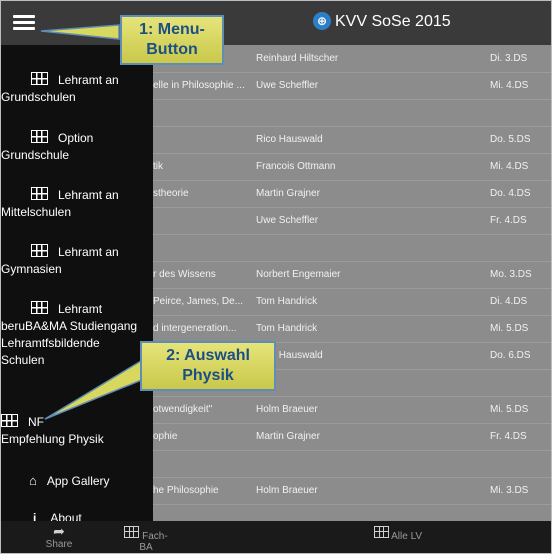  What do you see at coordinates (80, 32) in the screenshot?
I see `menu-callout-pointer` at bounding box center [80, 32].